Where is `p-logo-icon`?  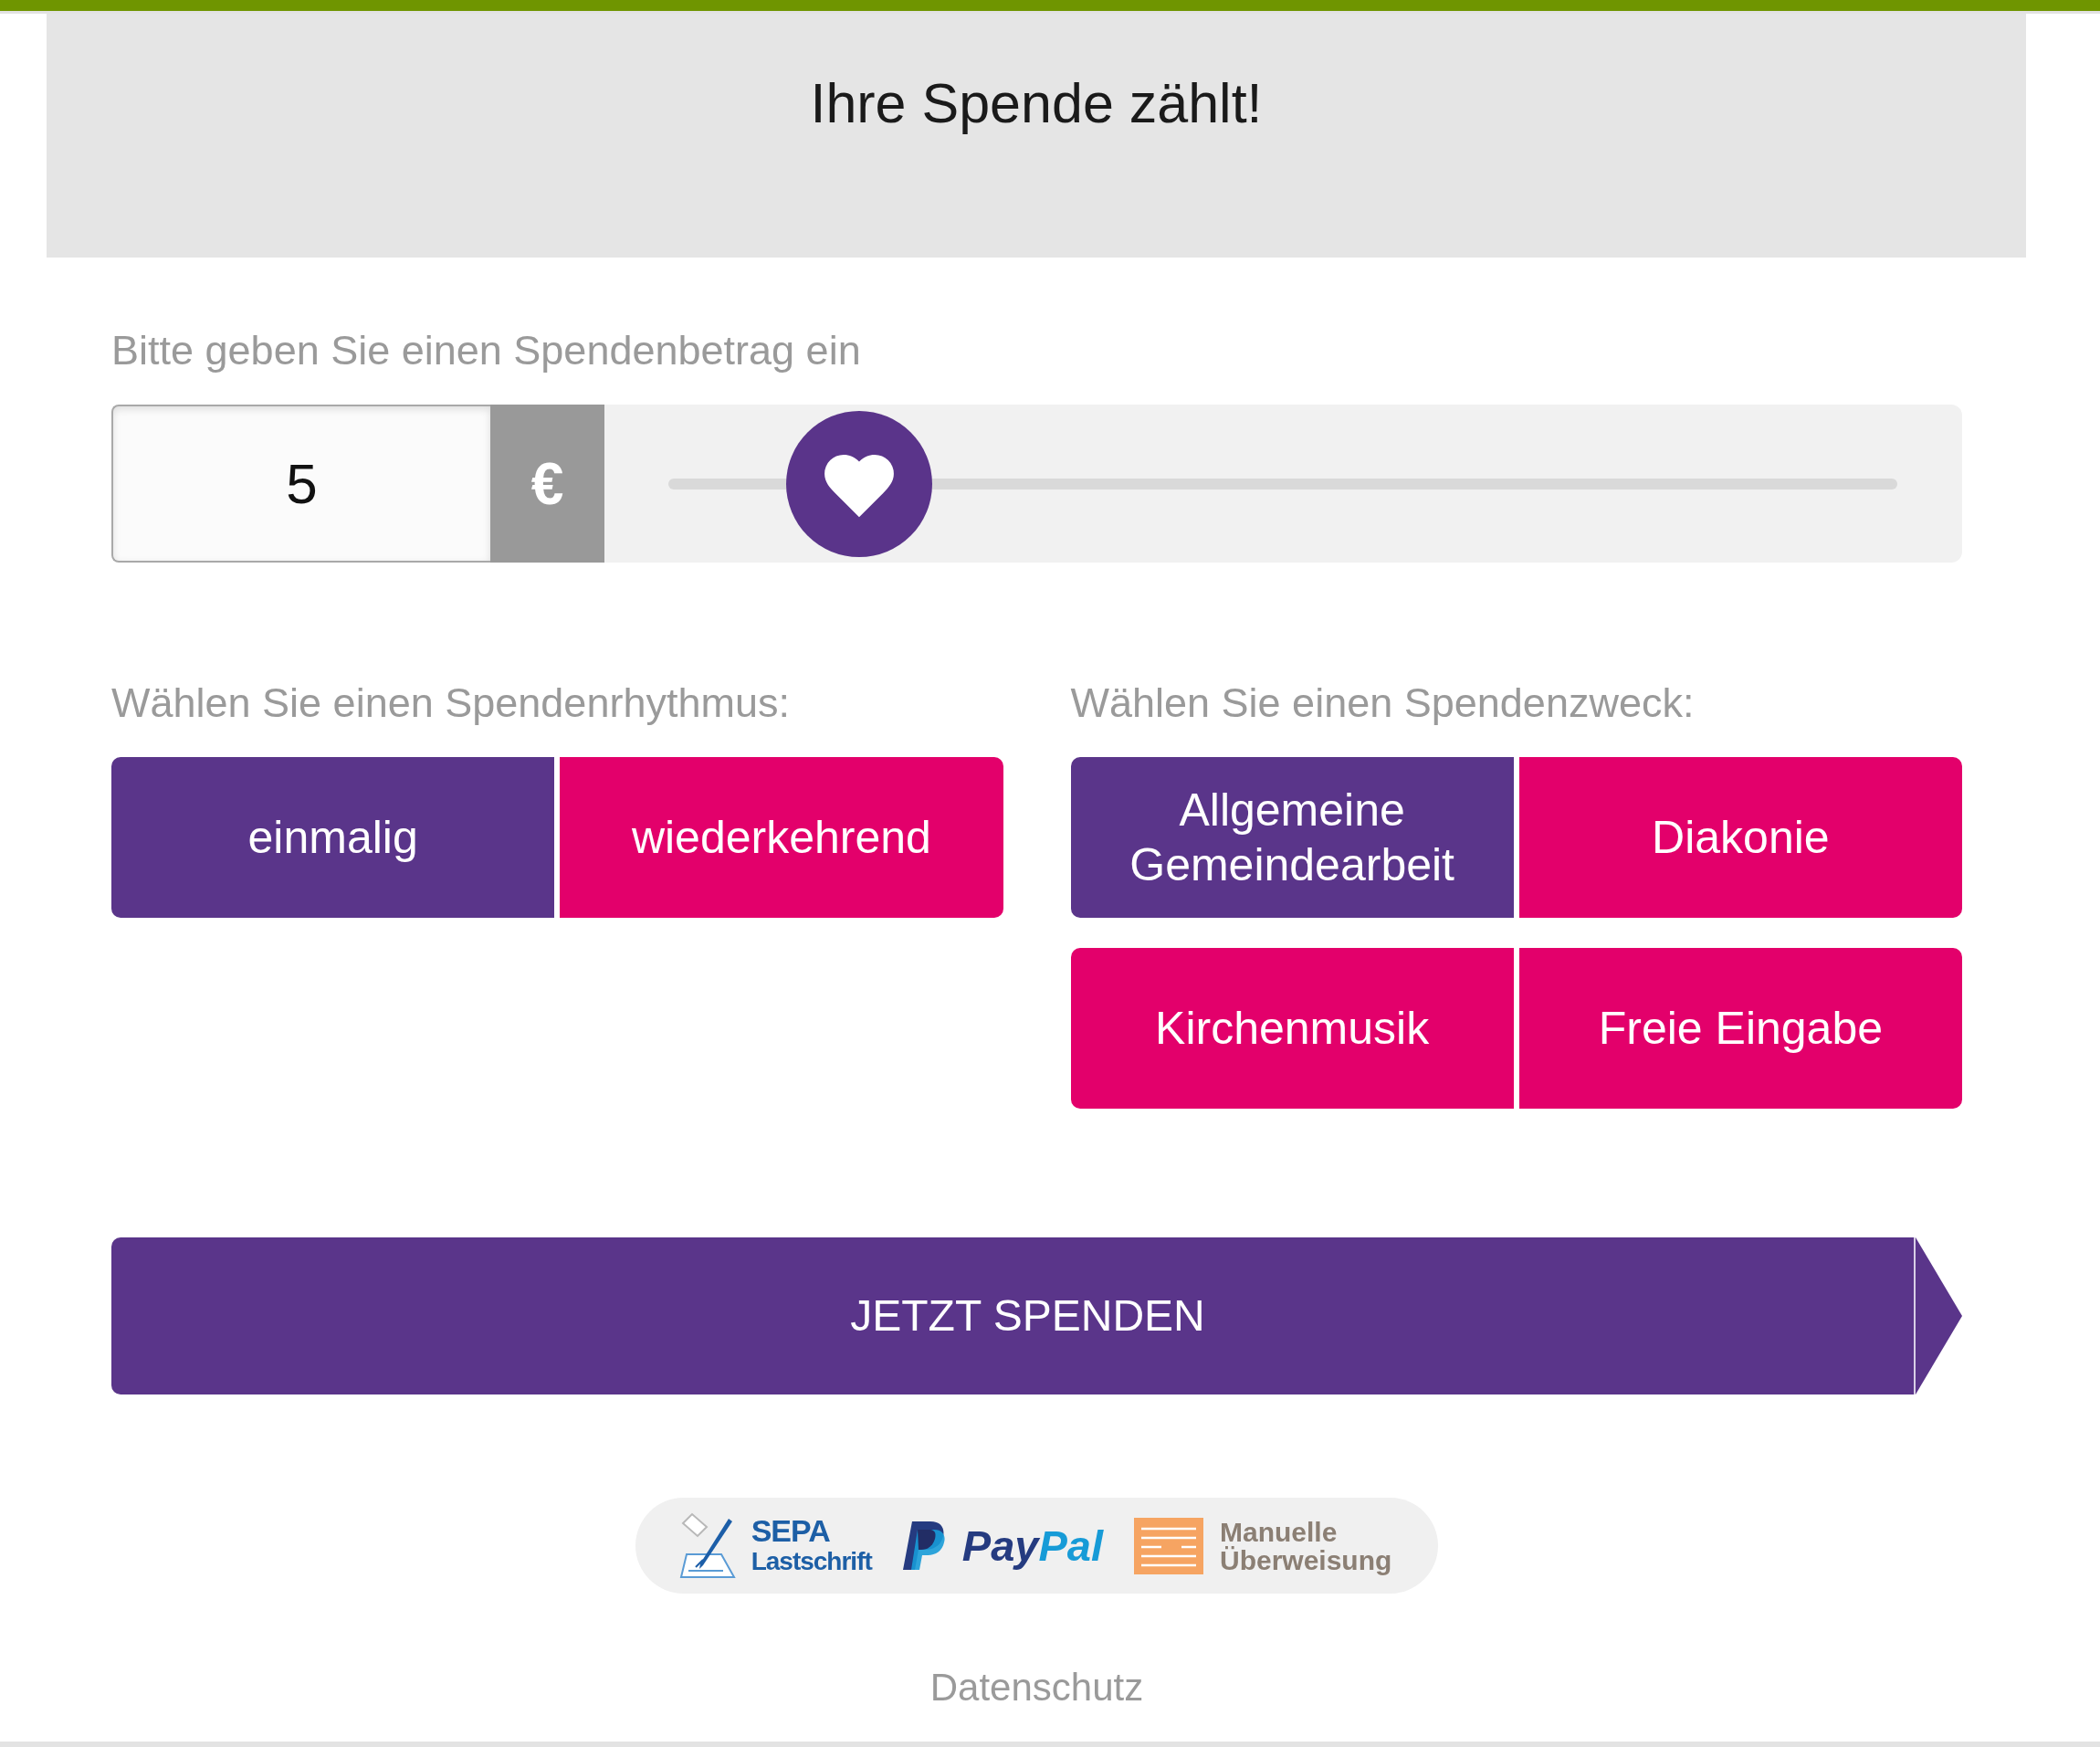
p-logo-icon is located at coordinates (924, 1545).